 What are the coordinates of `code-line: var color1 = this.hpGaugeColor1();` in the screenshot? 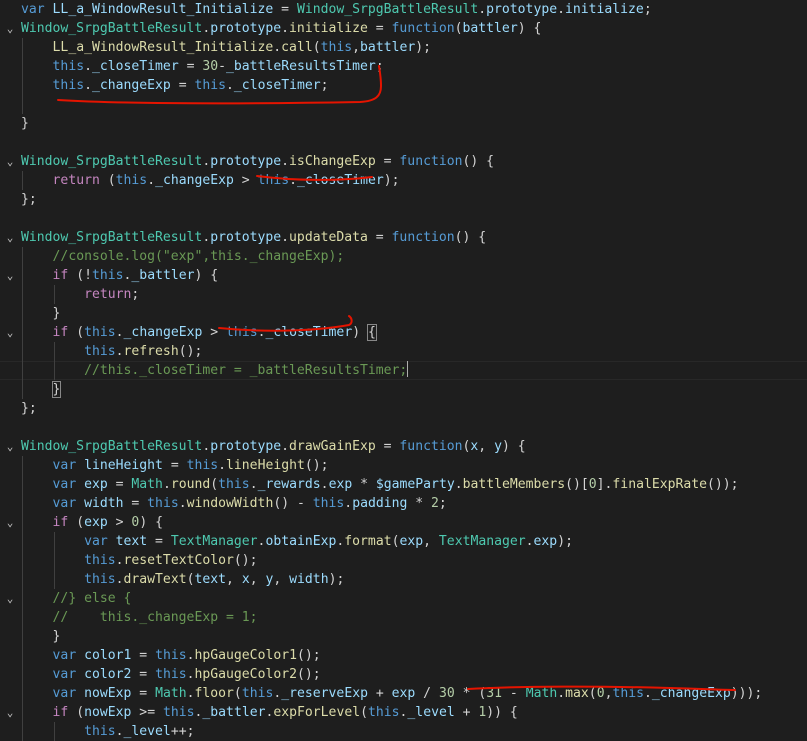 It's located at (403, 655).